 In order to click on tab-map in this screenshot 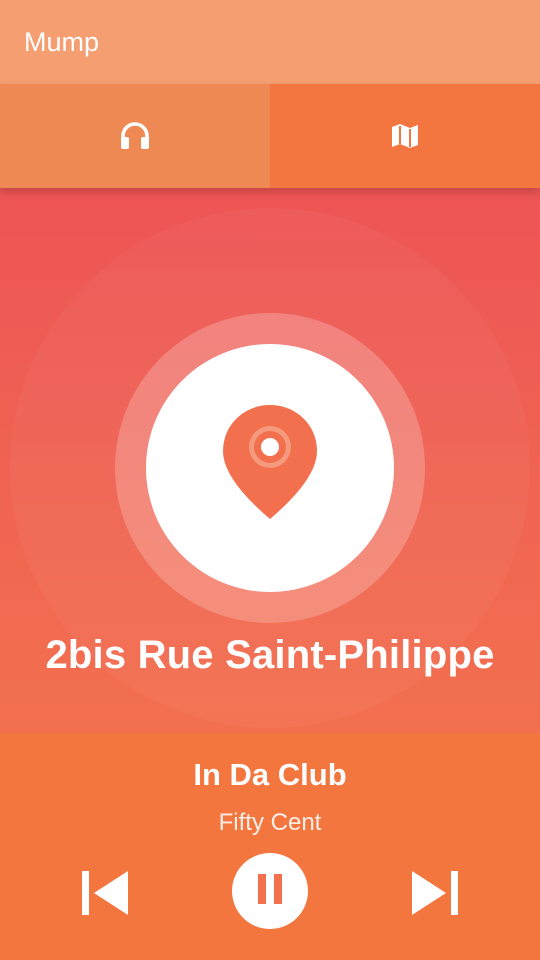, I will do `click(405, 136)`.